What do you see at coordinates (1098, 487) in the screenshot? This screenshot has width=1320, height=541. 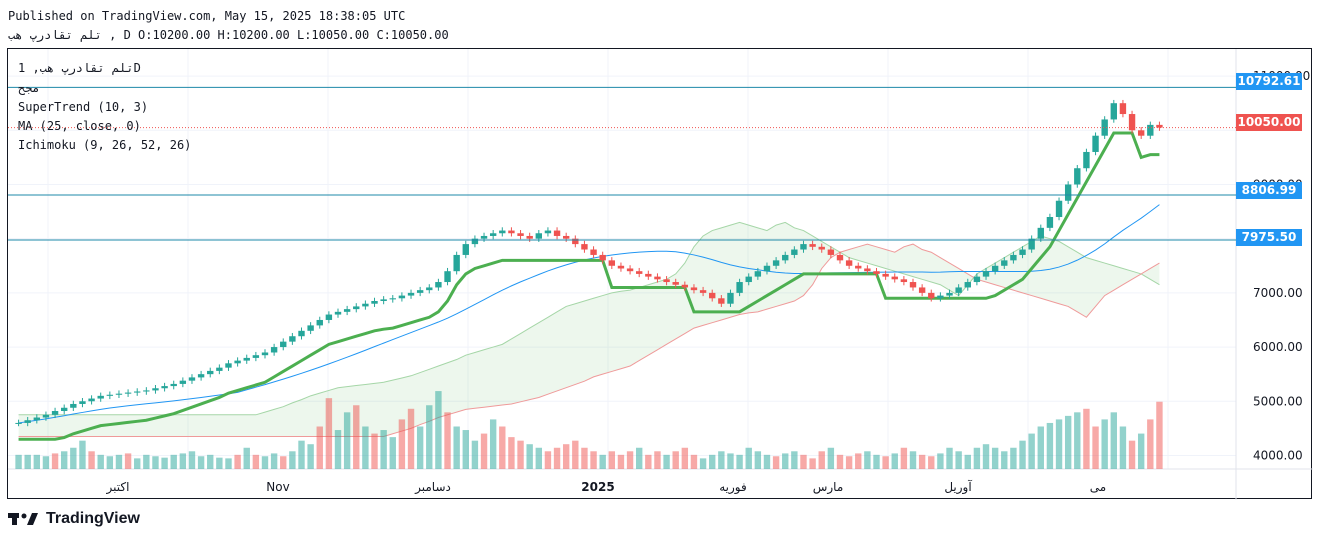 I see `time-axis-label: می` at bounding box center [1098, 487].